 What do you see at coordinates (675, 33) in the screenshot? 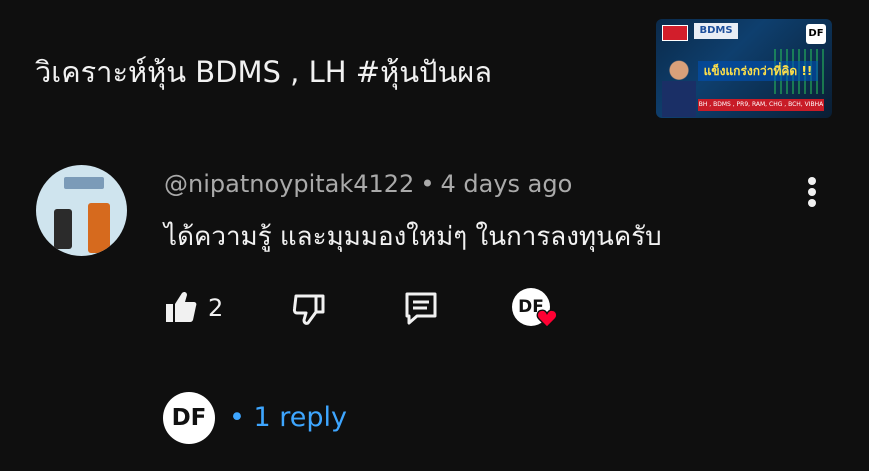
I see `thumbnail-badge` at bounding box center [675, 33].